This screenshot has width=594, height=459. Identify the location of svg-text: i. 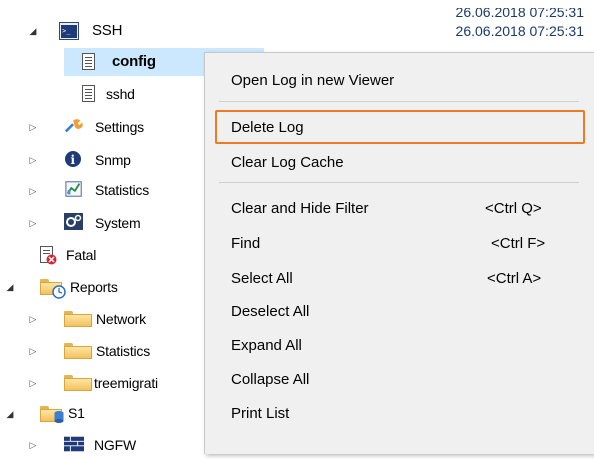
(73, 160).